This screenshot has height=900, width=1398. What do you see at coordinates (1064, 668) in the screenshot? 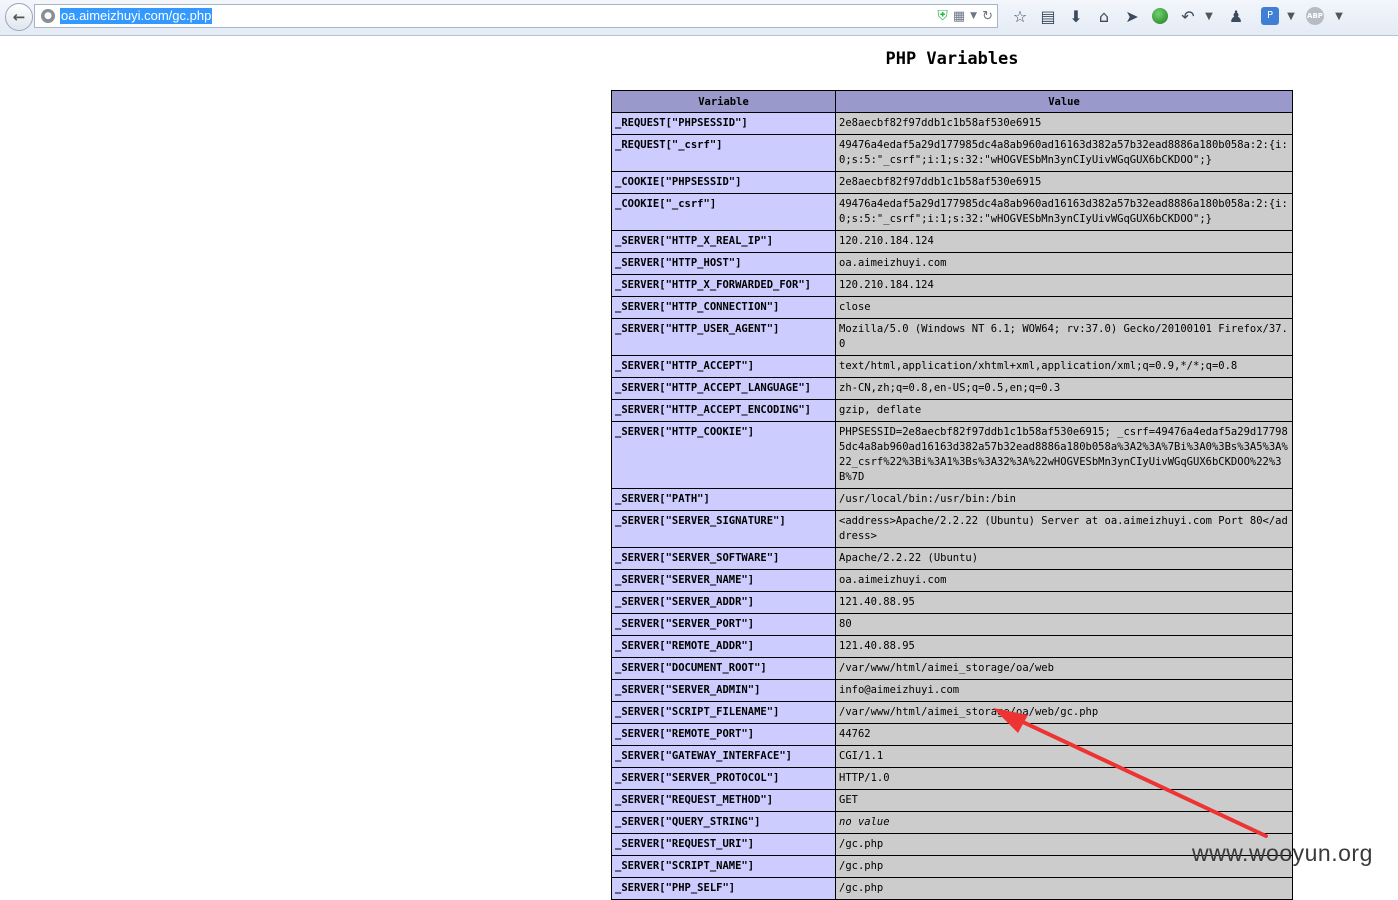
I see `variable-value: /var/www/html/aimei_storage/oa/web` at bounding box center [1064, 668].